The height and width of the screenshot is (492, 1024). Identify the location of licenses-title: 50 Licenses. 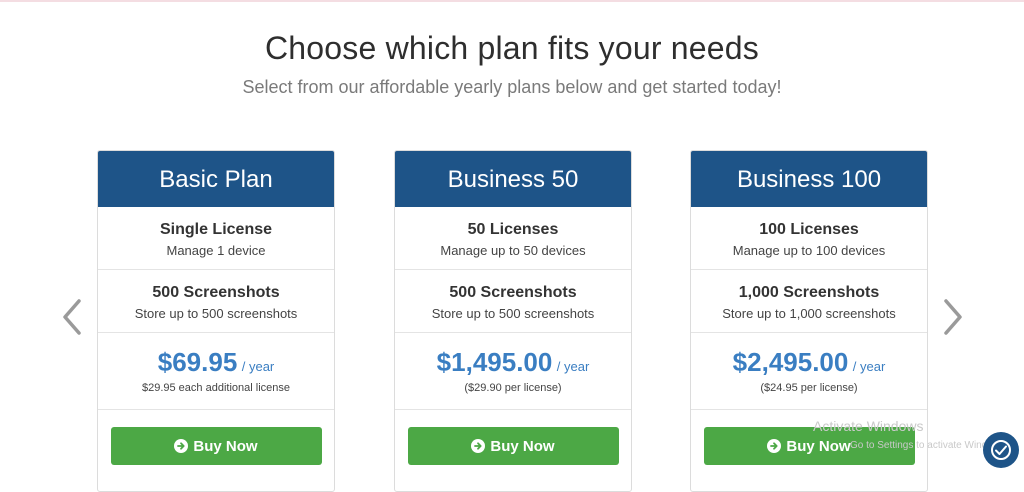
(513, 229).